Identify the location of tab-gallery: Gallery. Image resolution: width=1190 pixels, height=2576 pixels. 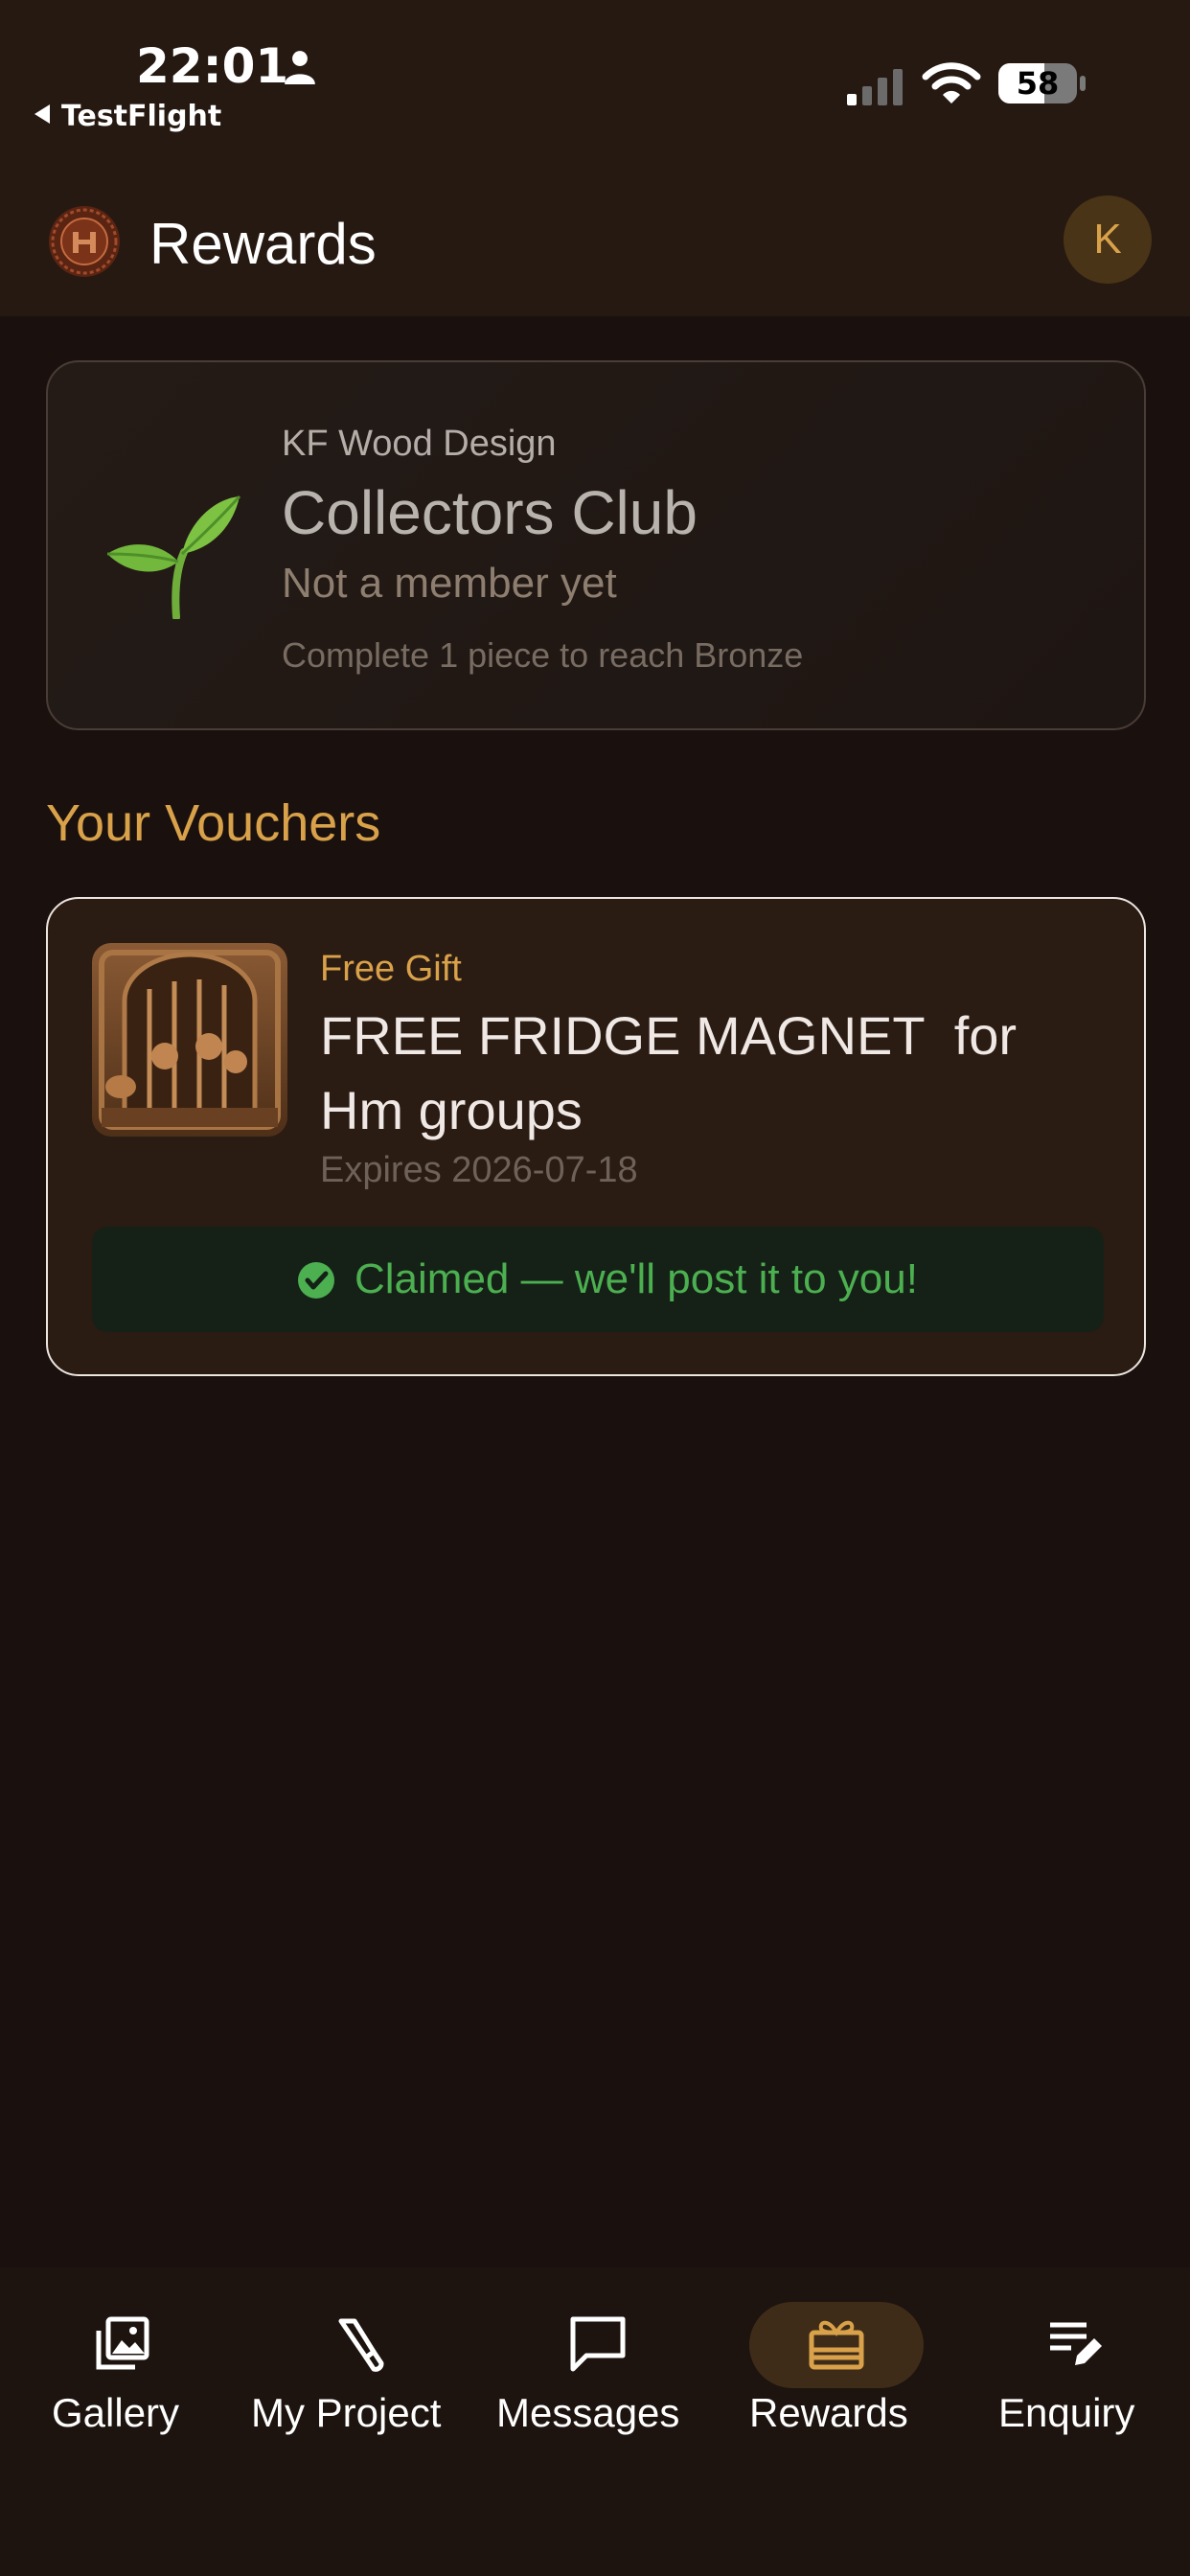
(120, 2363).